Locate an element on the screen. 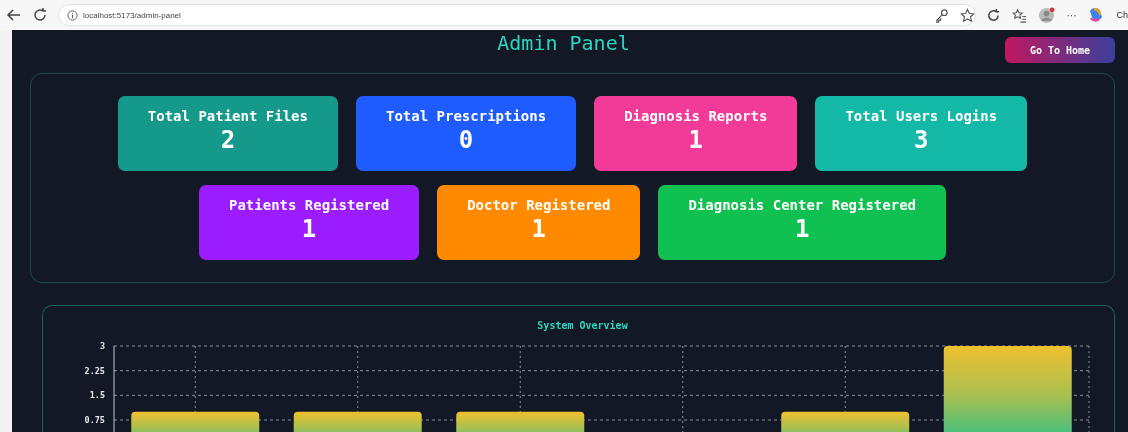 The image size is (1128, 432). reload-icon is located at coordinates (40, 15).